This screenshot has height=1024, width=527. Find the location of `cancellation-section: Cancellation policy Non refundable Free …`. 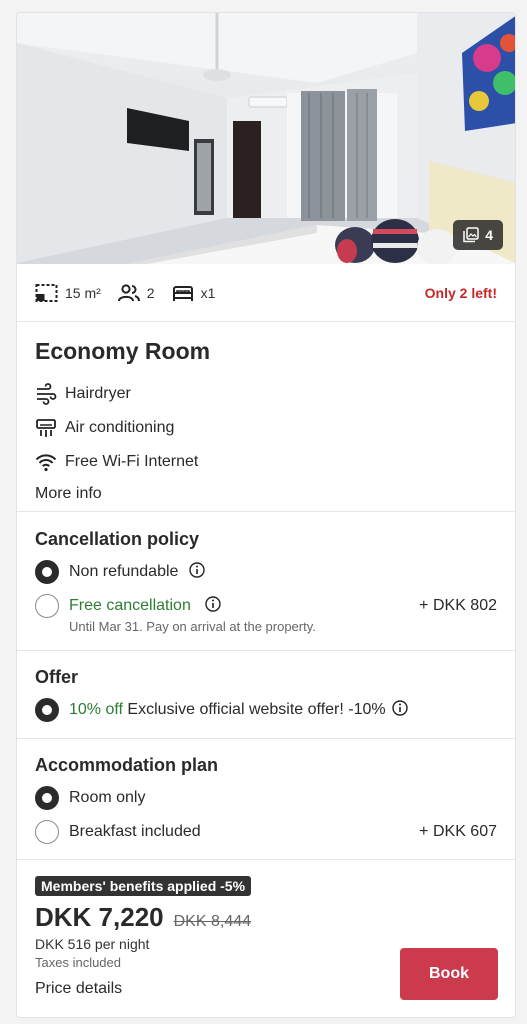

cancellation-section: Cancellation policy Non refundable Free … is located at coordinates (266, 581).